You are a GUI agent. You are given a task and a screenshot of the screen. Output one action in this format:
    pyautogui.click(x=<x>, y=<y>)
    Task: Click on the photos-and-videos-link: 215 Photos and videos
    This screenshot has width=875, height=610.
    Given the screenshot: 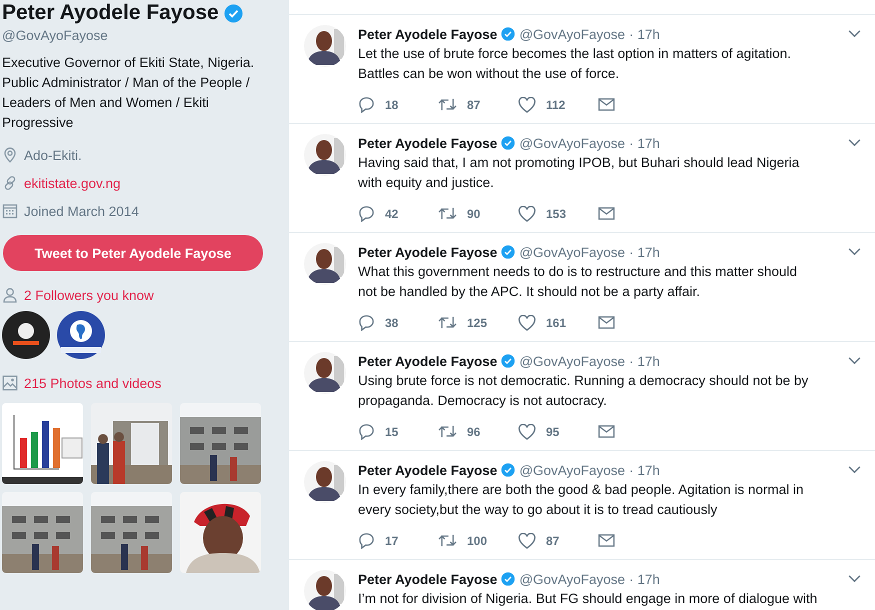 What is the action you would take?
    pyautogui.click(x=93, y=383)
    